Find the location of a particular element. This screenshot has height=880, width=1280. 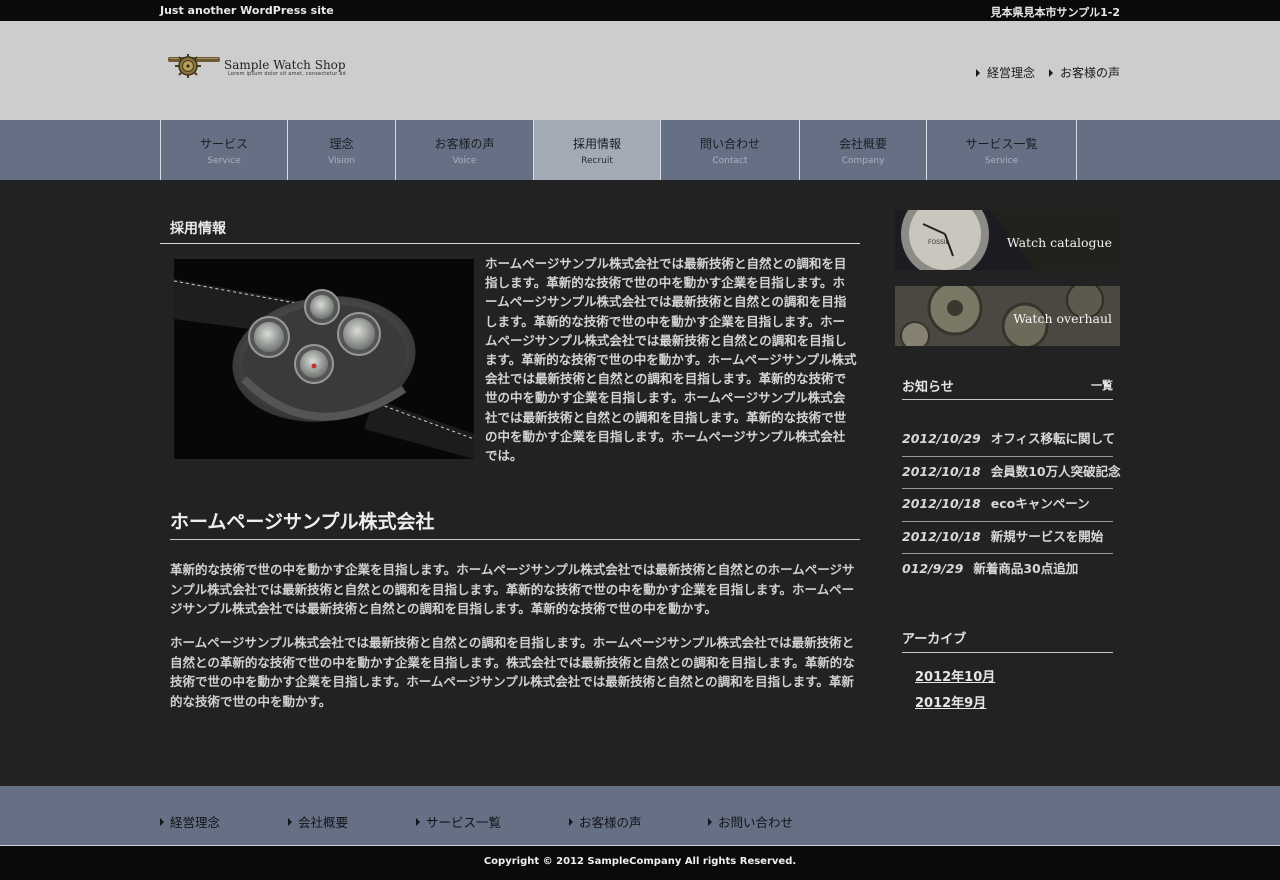

header-link-label: お客様の声 is located at coordinates (1089, 73).